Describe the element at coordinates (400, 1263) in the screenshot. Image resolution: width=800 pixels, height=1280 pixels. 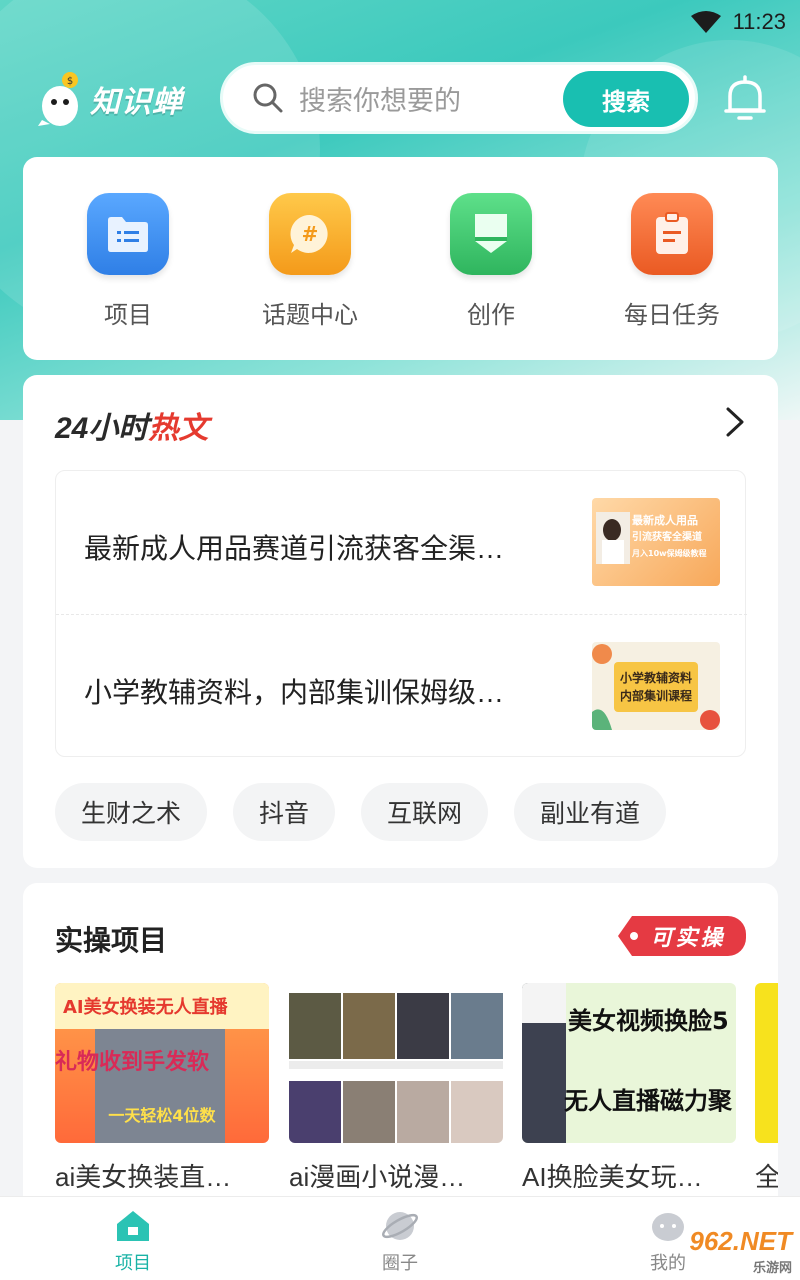
I see `nav-label: 圈子` at that location.